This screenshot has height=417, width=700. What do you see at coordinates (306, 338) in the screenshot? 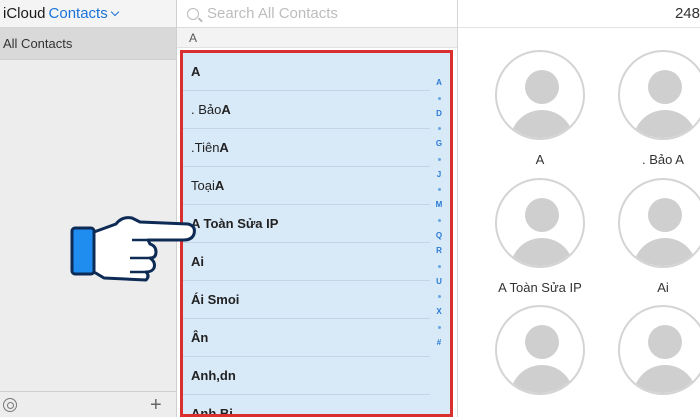
I see `contact-row: Ân` at bounding box center [306, 338].